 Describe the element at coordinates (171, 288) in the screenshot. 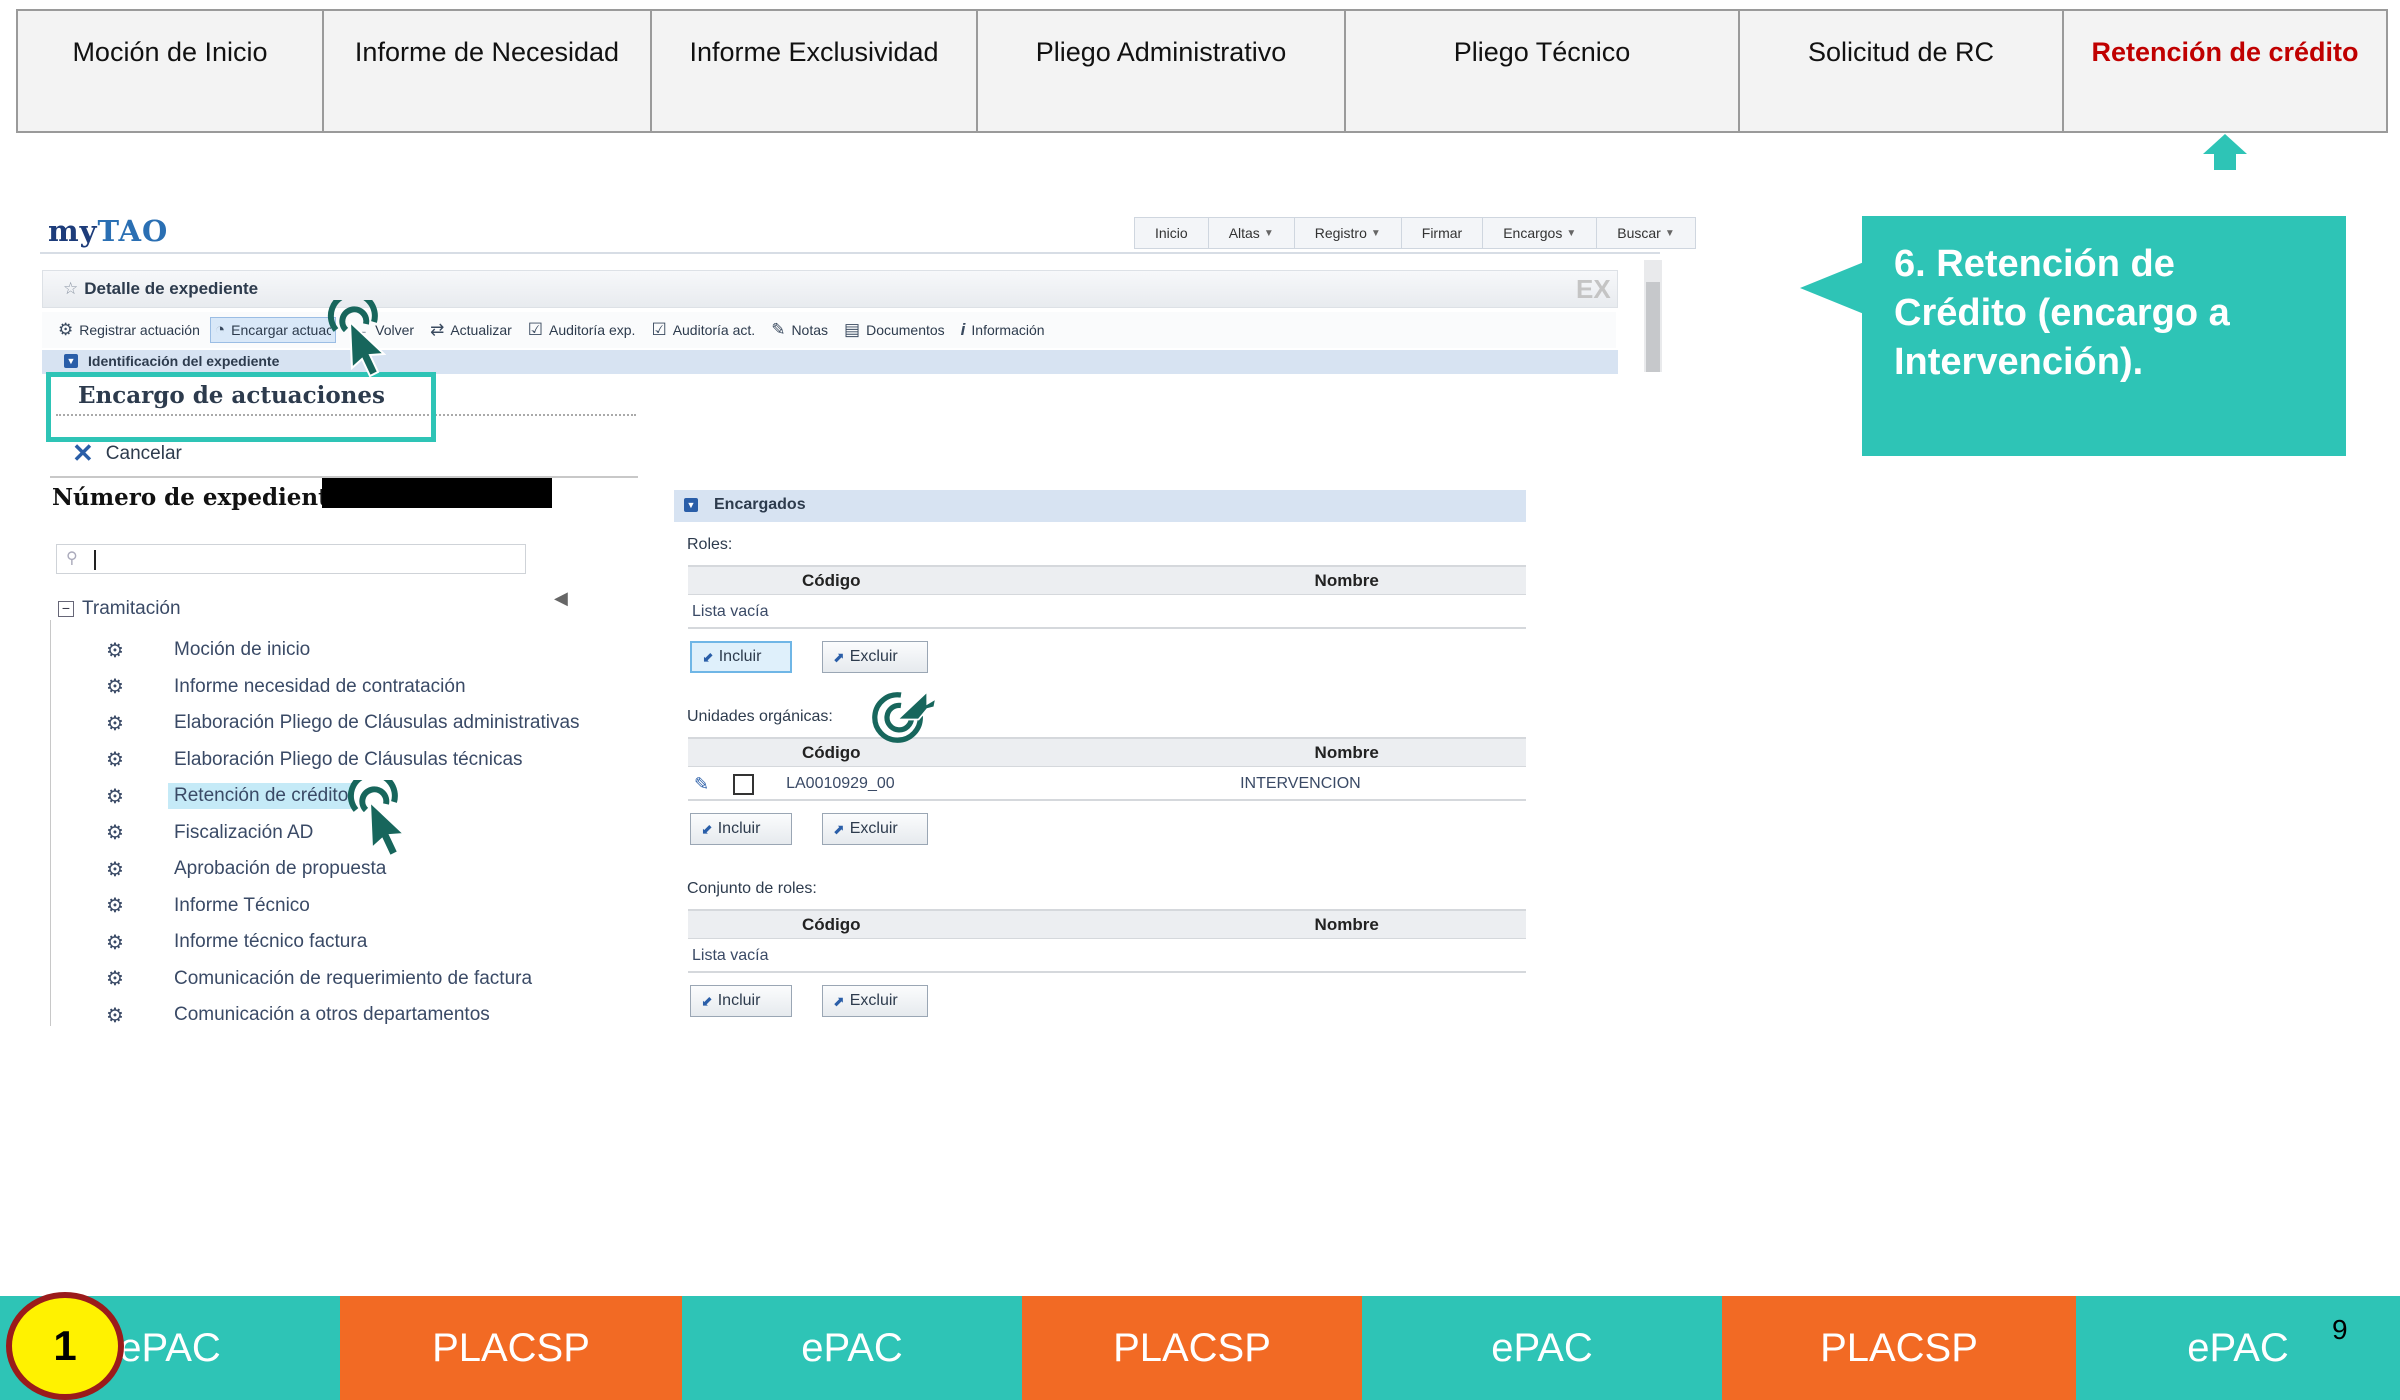

I see `detail-title: Detalle de expediente` at that location.